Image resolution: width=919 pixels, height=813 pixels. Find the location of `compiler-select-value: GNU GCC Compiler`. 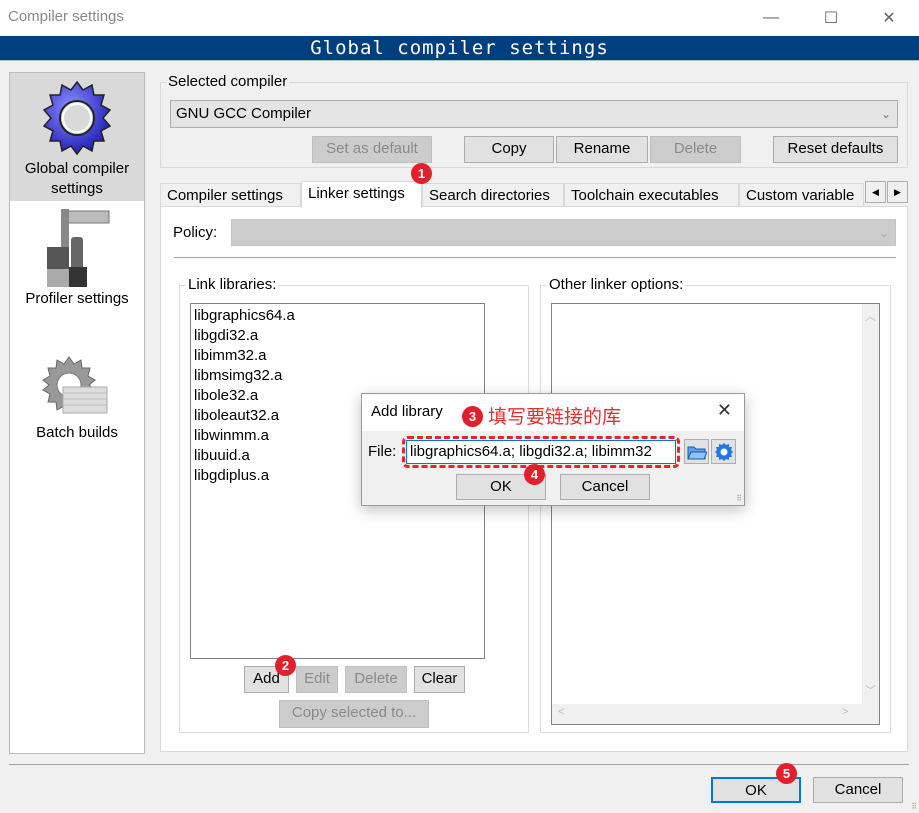

compiler-select-value: GNU GCC Compiler is located at coordinates (244, 113).